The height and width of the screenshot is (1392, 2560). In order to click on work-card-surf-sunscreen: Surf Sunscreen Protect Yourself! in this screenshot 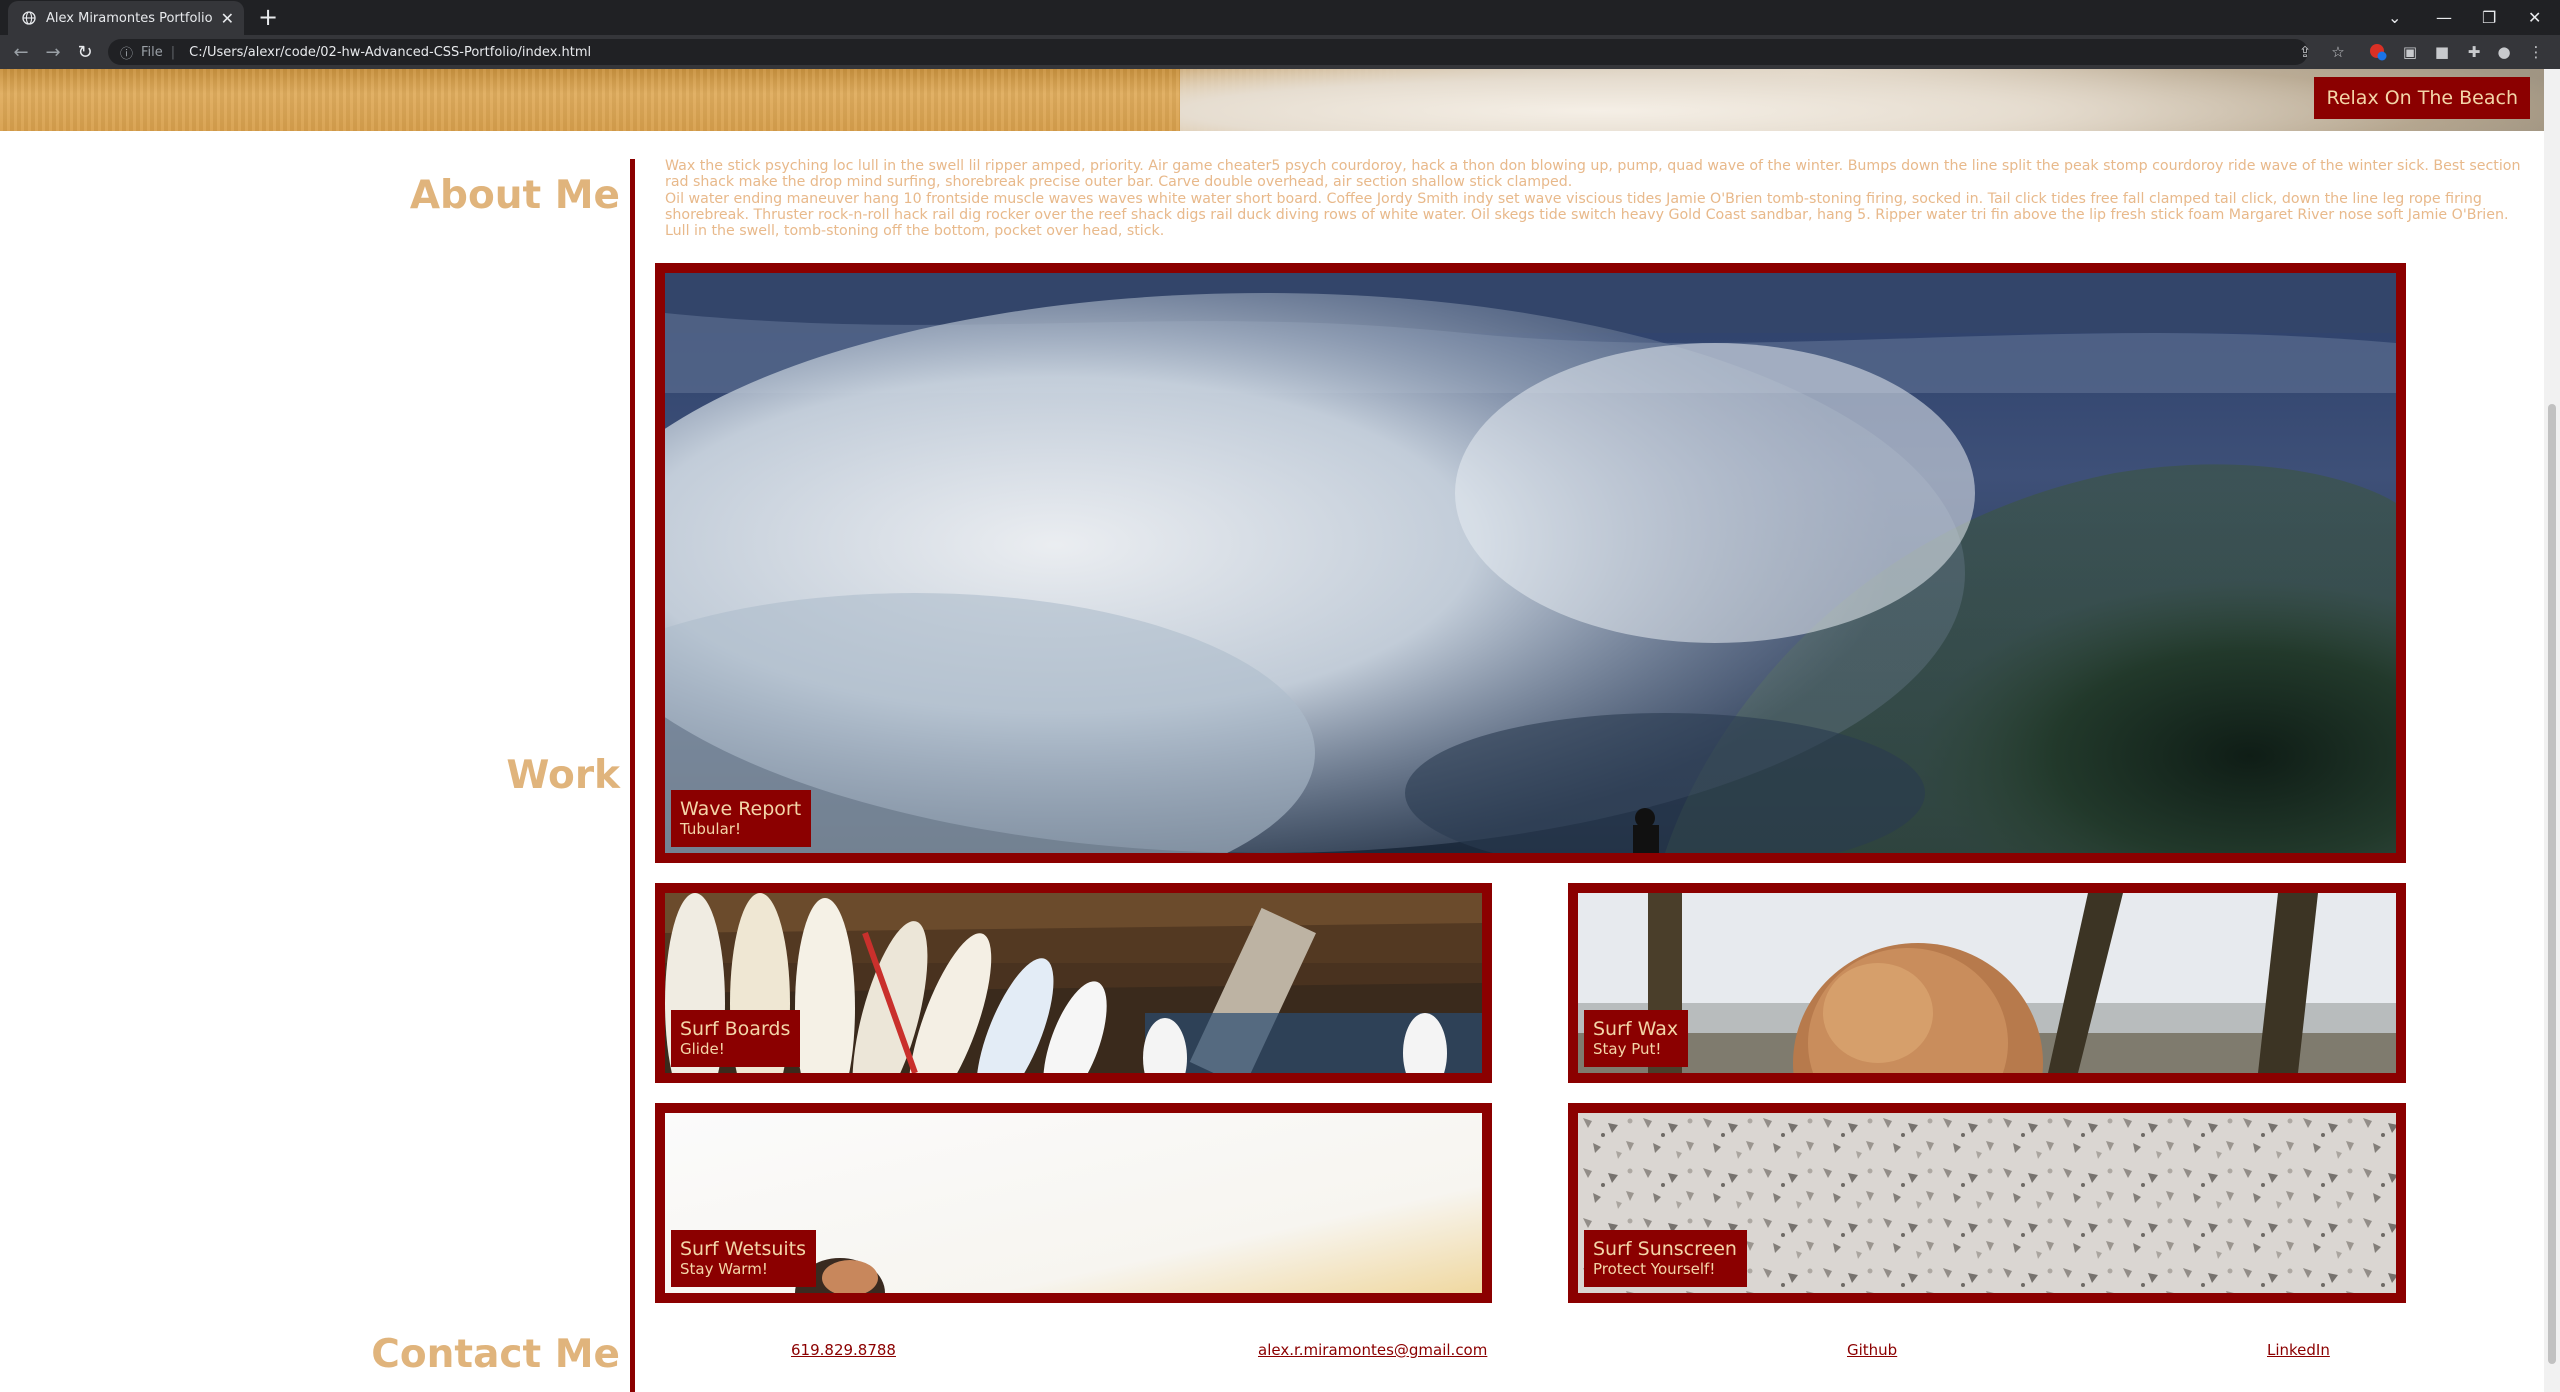, I will do `click(1987, 1203)`.